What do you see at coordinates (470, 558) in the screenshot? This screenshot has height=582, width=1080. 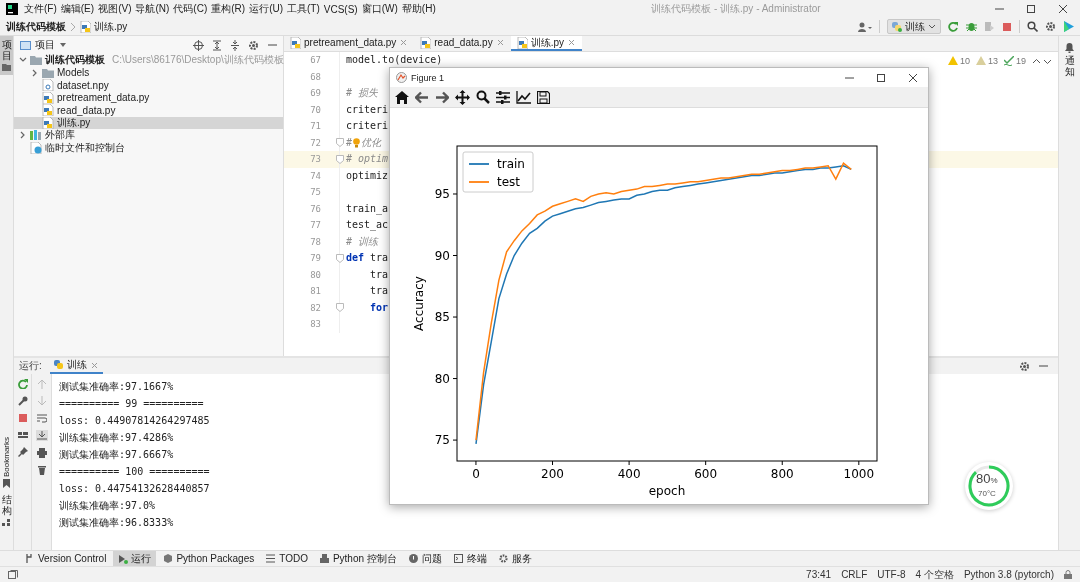 I see `tool-window-button: 终端` at bounding box center [470, 558].